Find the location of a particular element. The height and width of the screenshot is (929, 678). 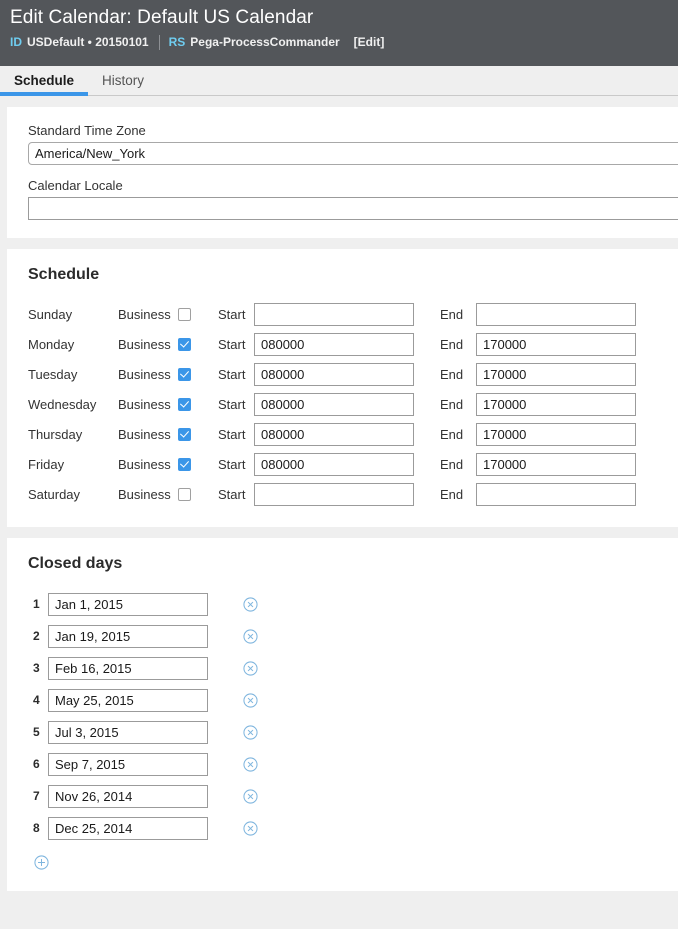

schedule-row: Saturday Business Start End is located at coordinates (353, 494).